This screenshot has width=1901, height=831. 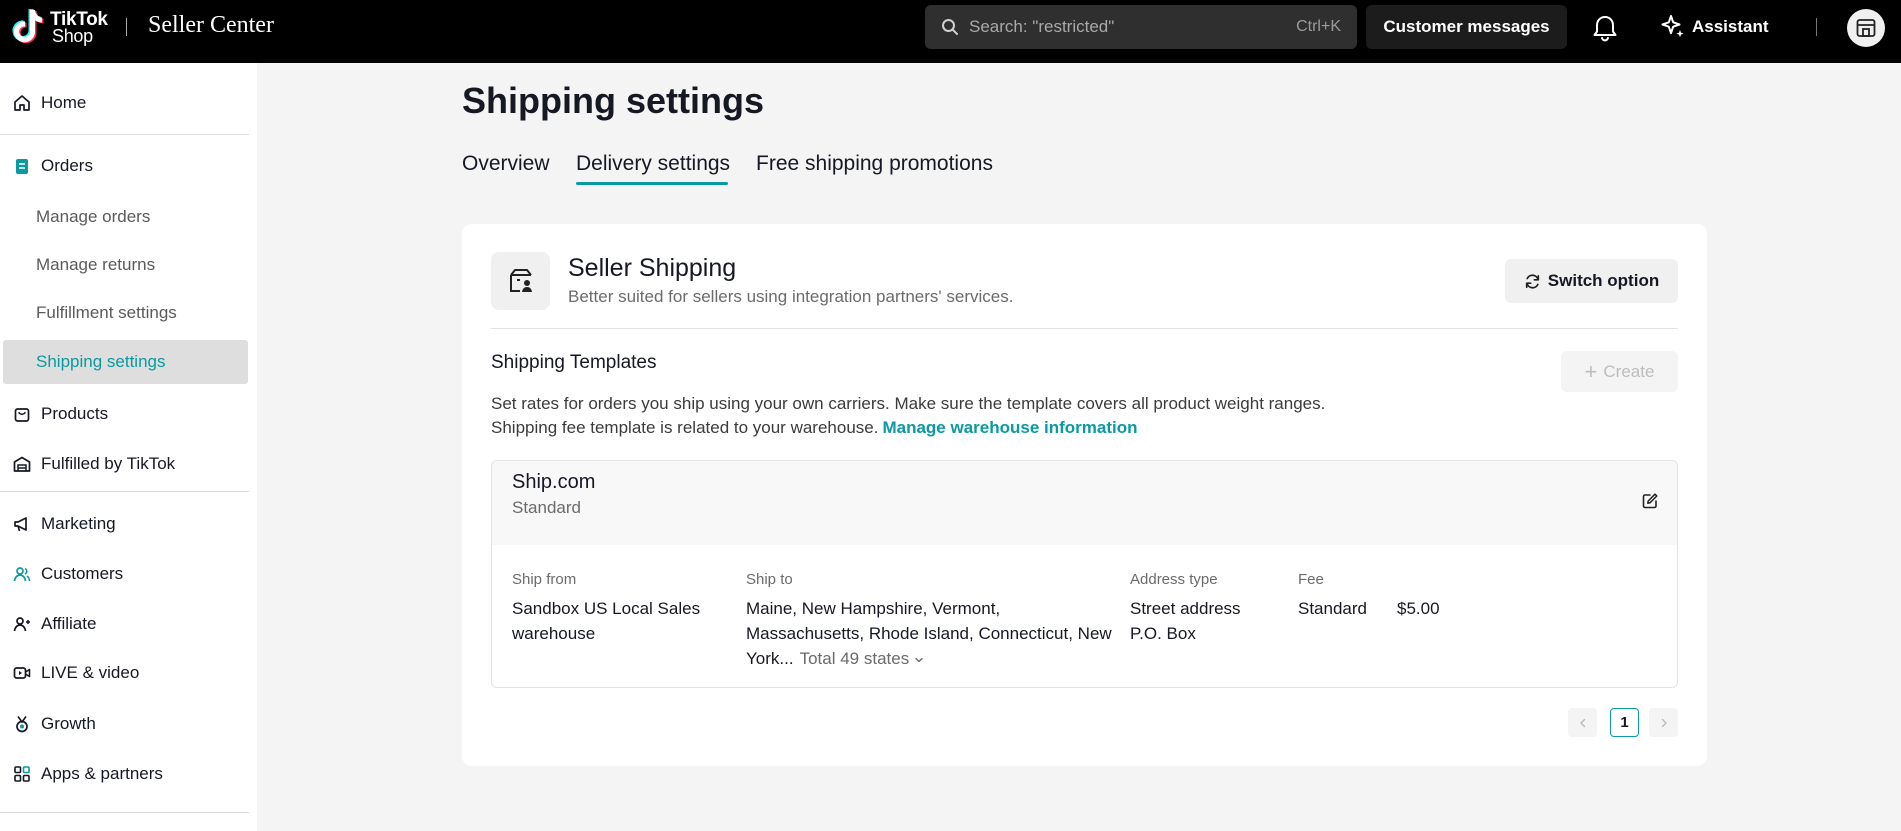 What do you see at coordinates (1332, 608) in the screenshot?
I see `fee-type-value: Standard` at bounding box center [1332, 608].